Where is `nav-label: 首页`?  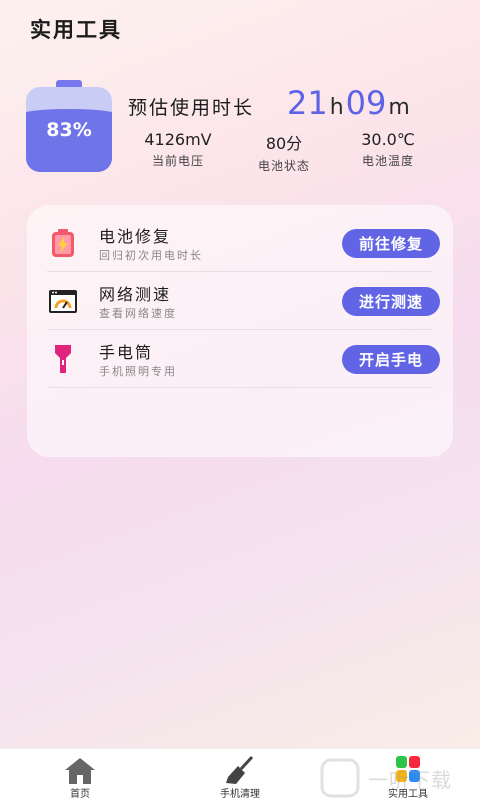
nav-label: 首页 is located at coordinates (80, 794).